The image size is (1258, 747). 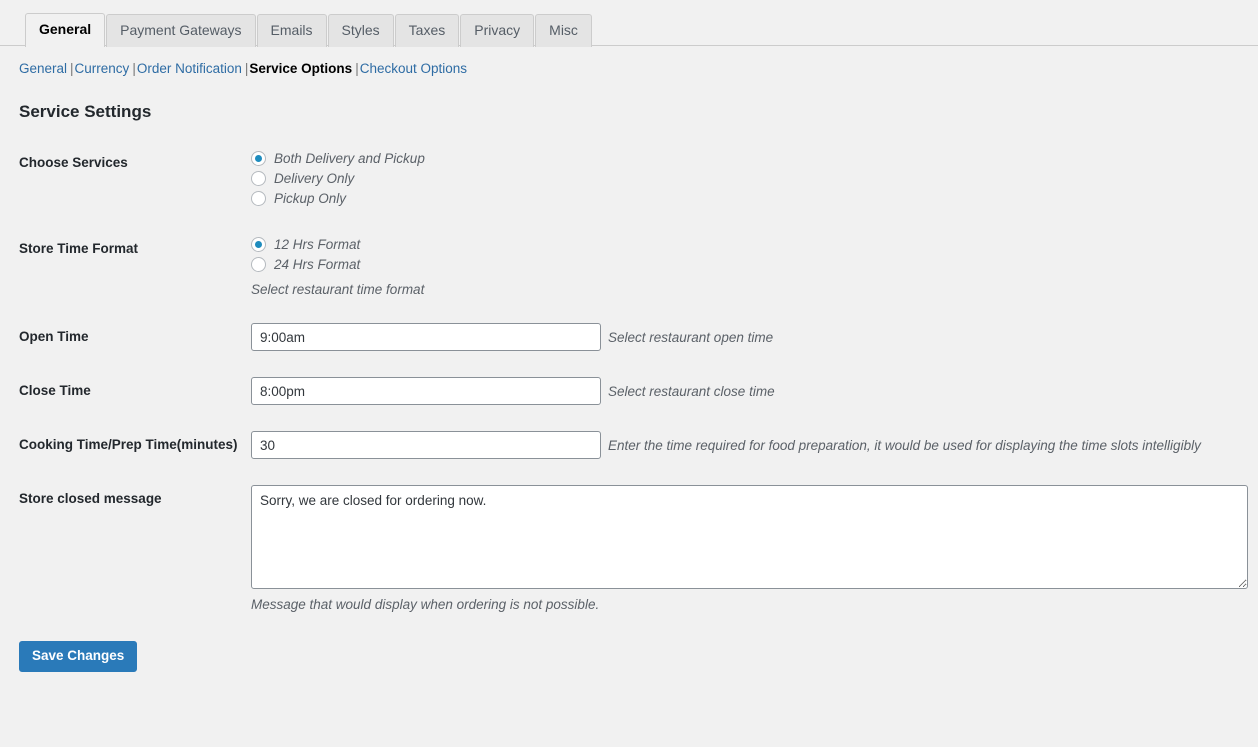 I want to click on tab-styles: Styles, so click(x=360, y=30).